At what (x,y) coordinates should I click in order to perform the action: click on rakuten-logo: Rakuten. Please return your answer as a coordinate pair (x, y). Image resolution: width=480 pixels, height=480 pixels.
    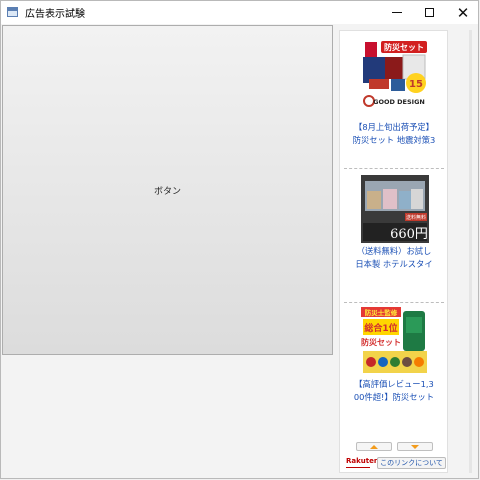
    Looking at the image, I should click on (362, 461).